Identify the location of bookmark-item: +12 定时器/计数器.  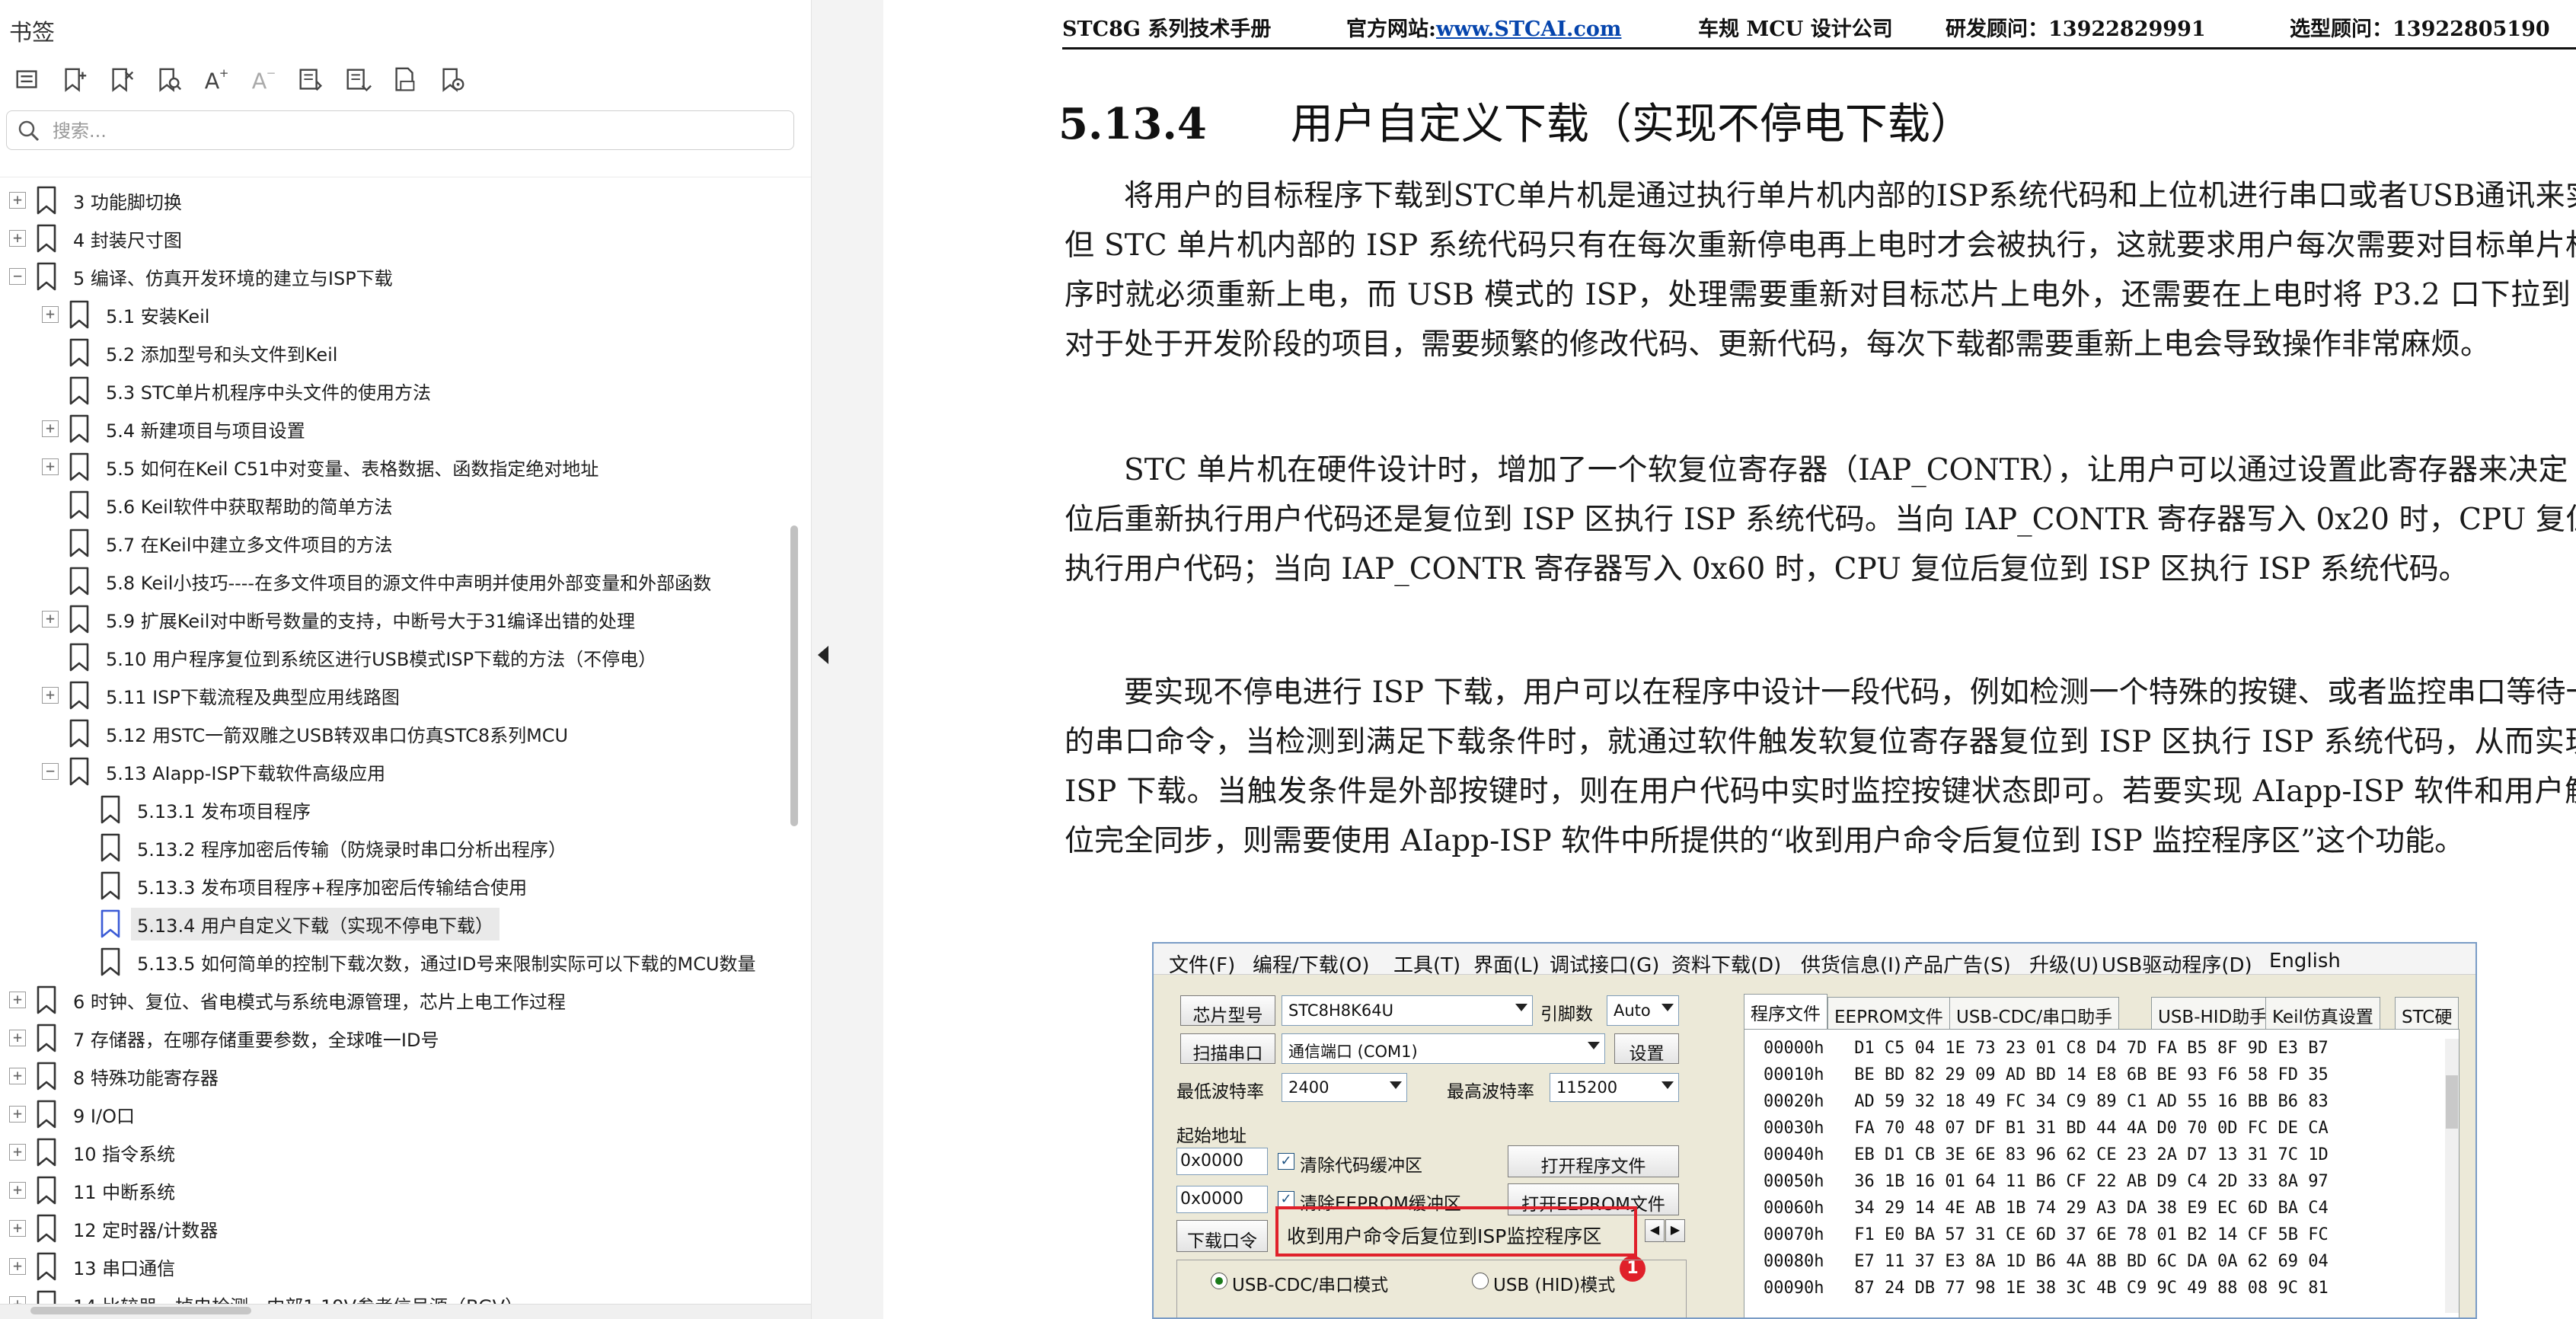
(392, 1228).